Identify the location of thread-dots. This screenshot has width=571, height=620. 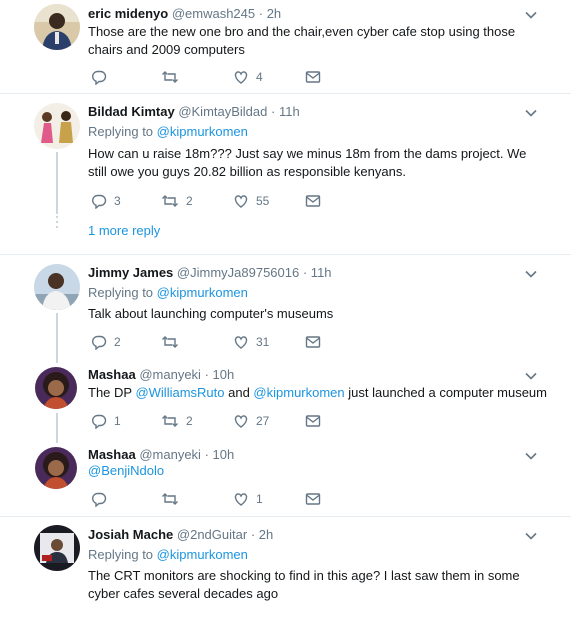
(57, 223).